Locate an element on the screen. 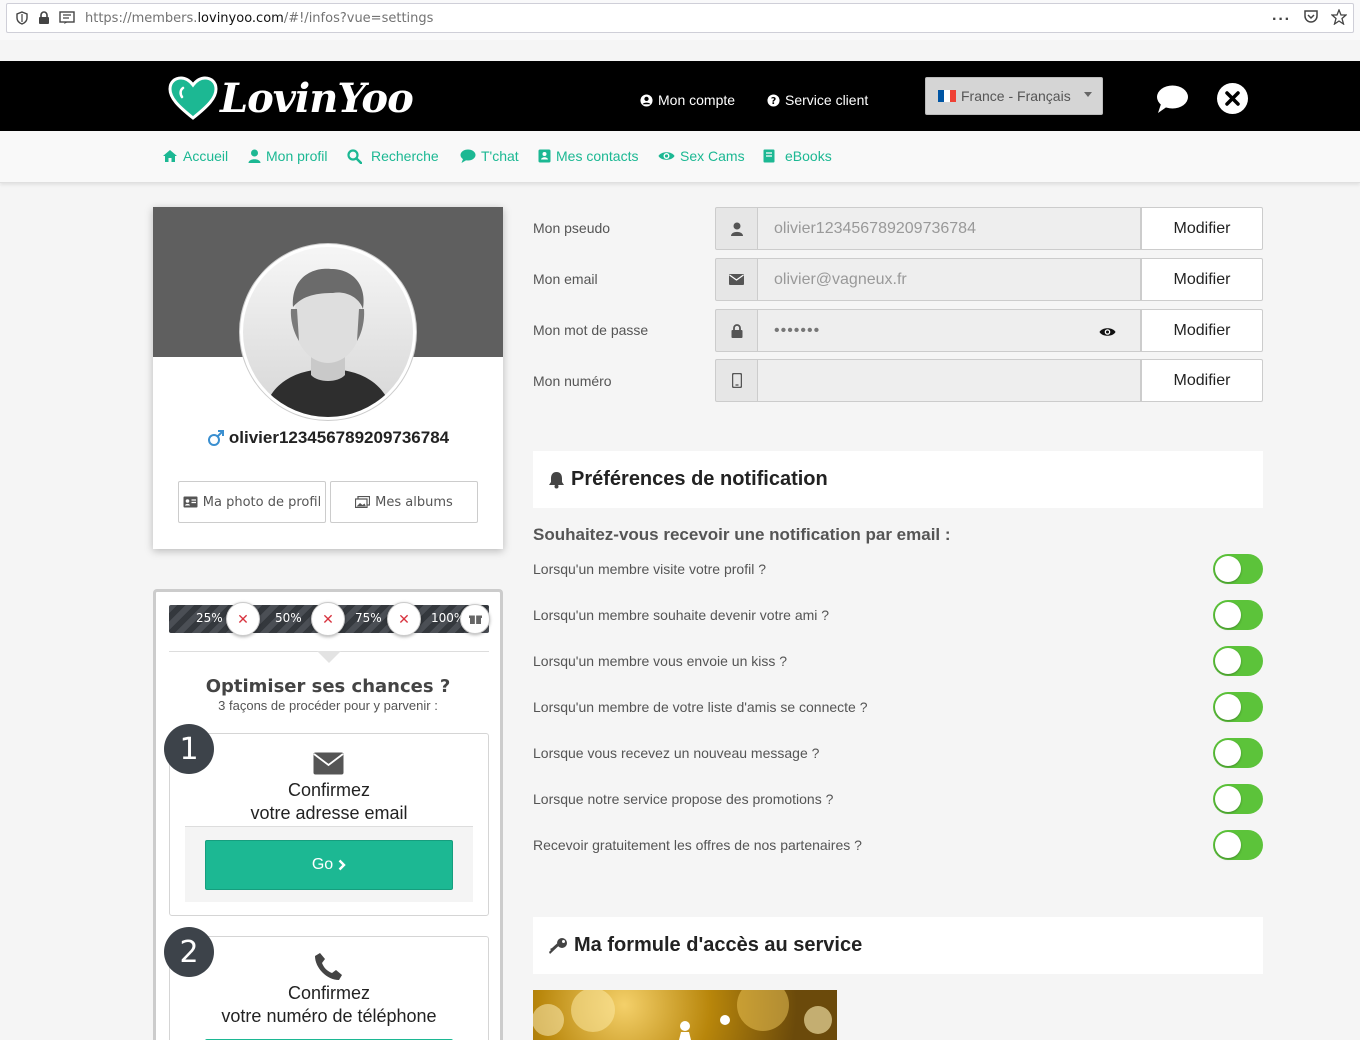 Image resolution: width=1360 pixels, height=1040 pixels. nav-item-recherche: Recherche is located at coordinates (393, 156).